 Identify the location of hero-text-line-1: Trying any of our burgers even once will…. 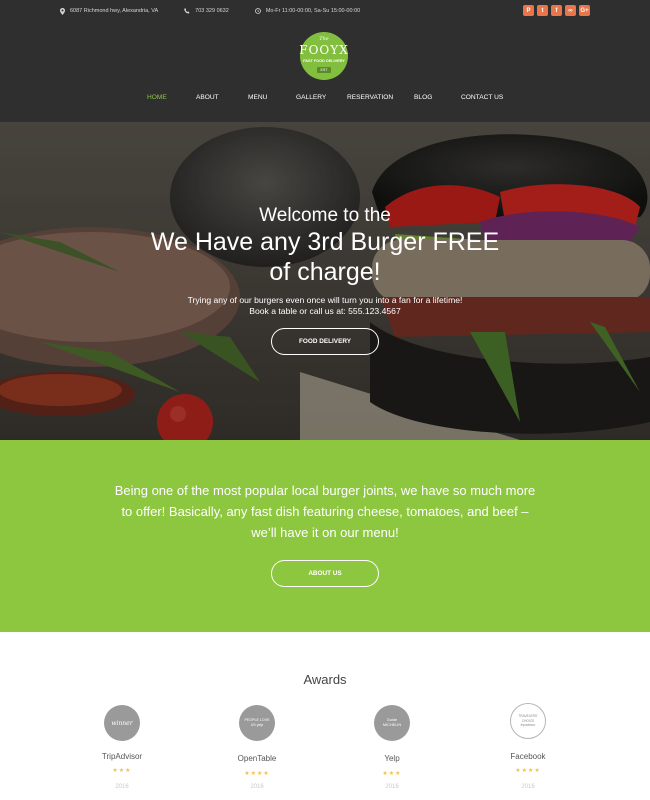
(325, 300).